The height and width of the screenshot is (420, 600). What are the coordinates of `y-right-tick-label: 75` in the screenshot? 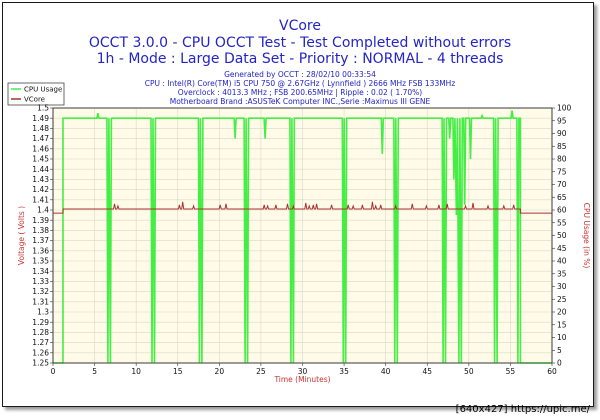 It's located at (562, 171).